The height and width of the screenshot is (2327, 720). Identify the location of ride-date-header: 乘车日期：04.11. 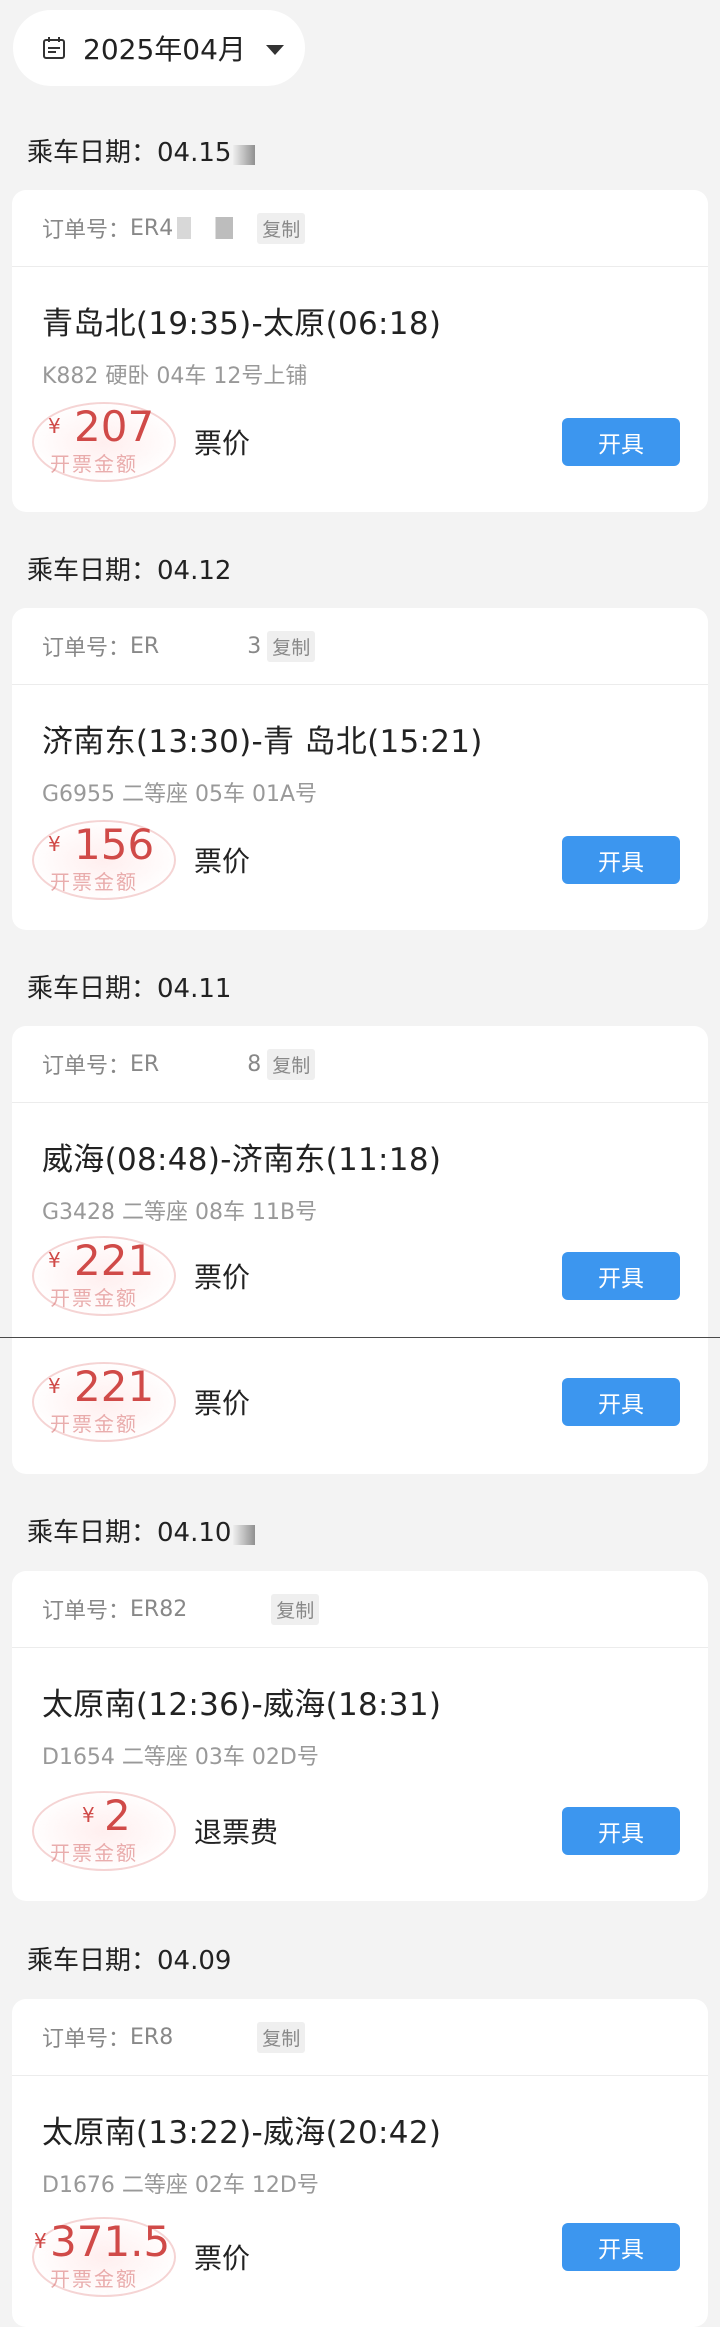
(129, 989).